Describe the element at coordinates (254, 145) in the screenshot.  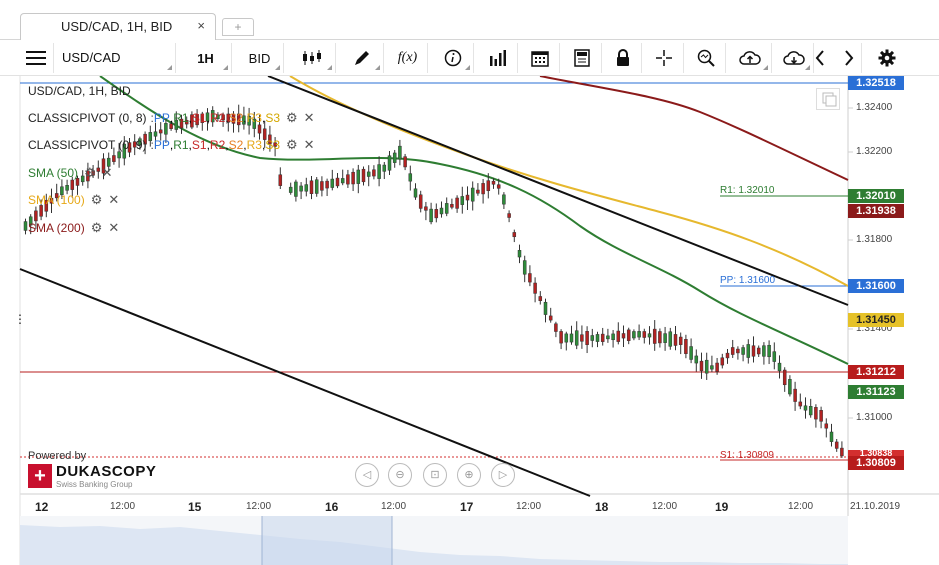
I see `legend-r3: R3` at that location.